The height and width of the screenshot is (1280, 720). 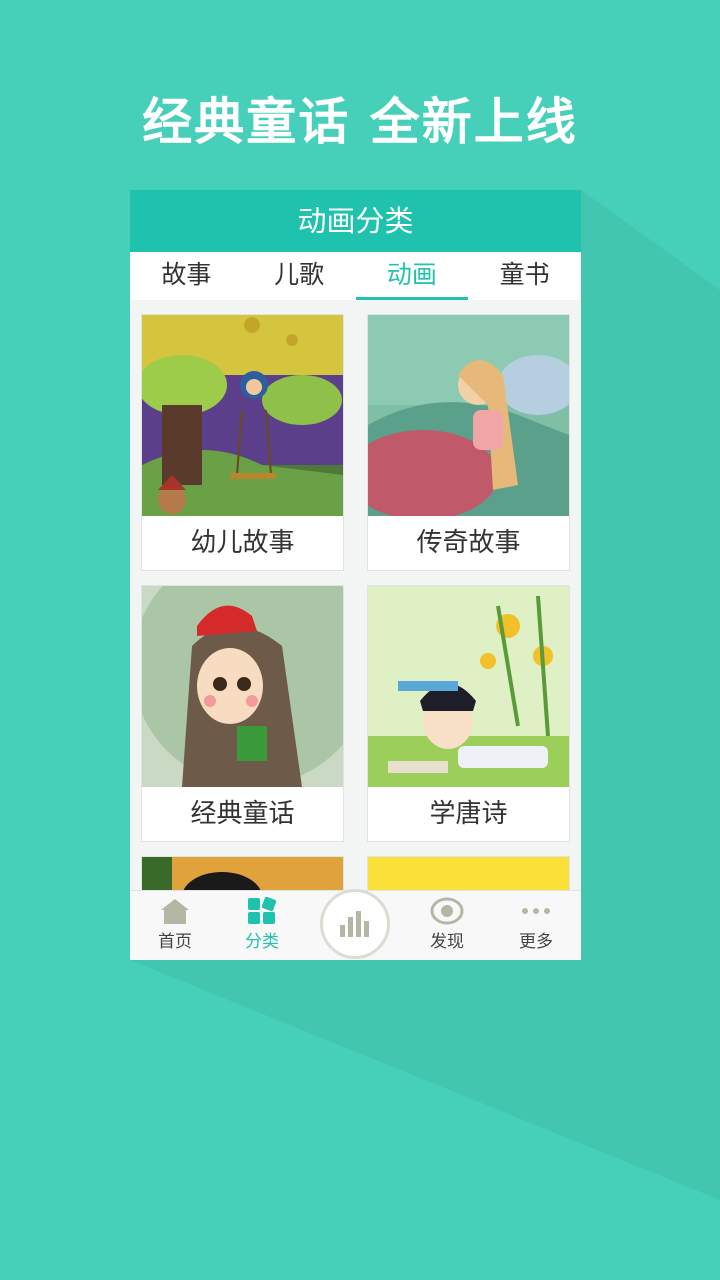 I want to click on card-label: 学唐诗, so click(x=468, y=814).